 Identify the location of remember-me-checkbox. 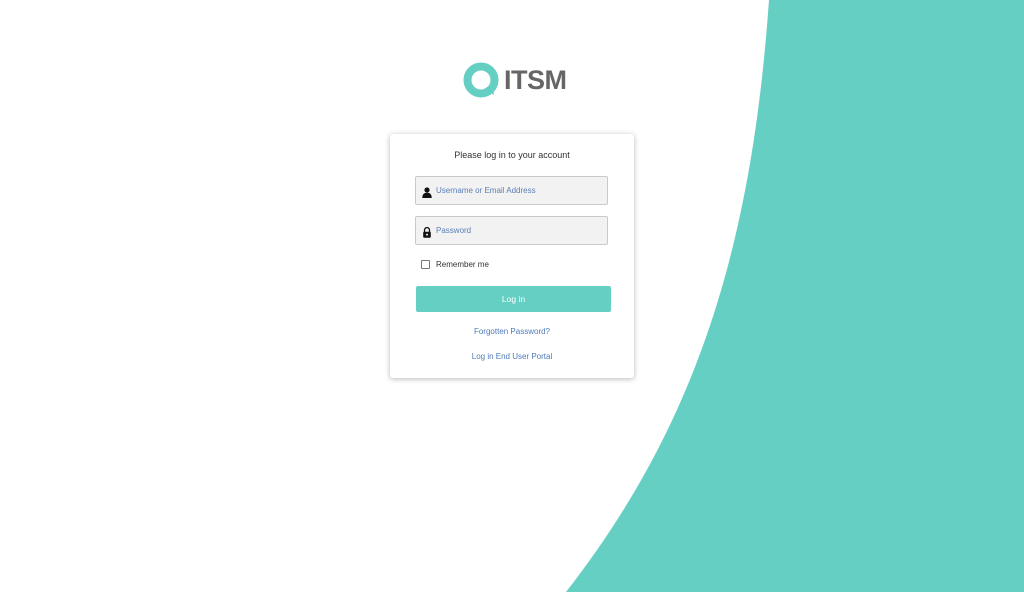
(425, 264).